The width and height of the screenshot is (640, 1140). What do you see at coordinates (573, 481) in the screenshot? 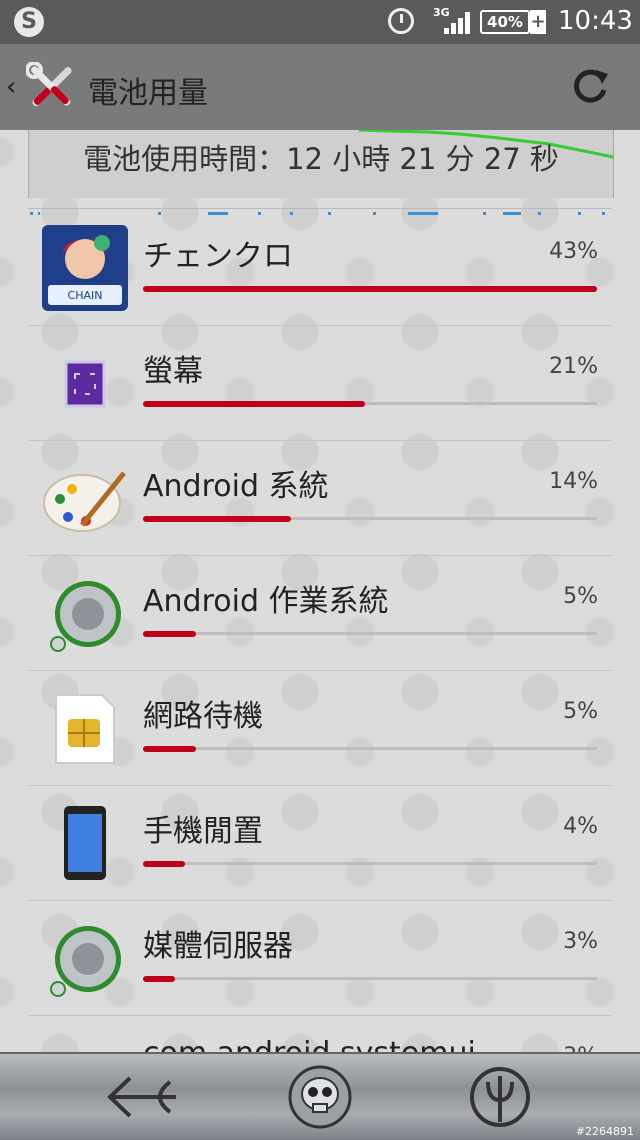
I see `item-percent: 14%` at bounding box center [573, 481].